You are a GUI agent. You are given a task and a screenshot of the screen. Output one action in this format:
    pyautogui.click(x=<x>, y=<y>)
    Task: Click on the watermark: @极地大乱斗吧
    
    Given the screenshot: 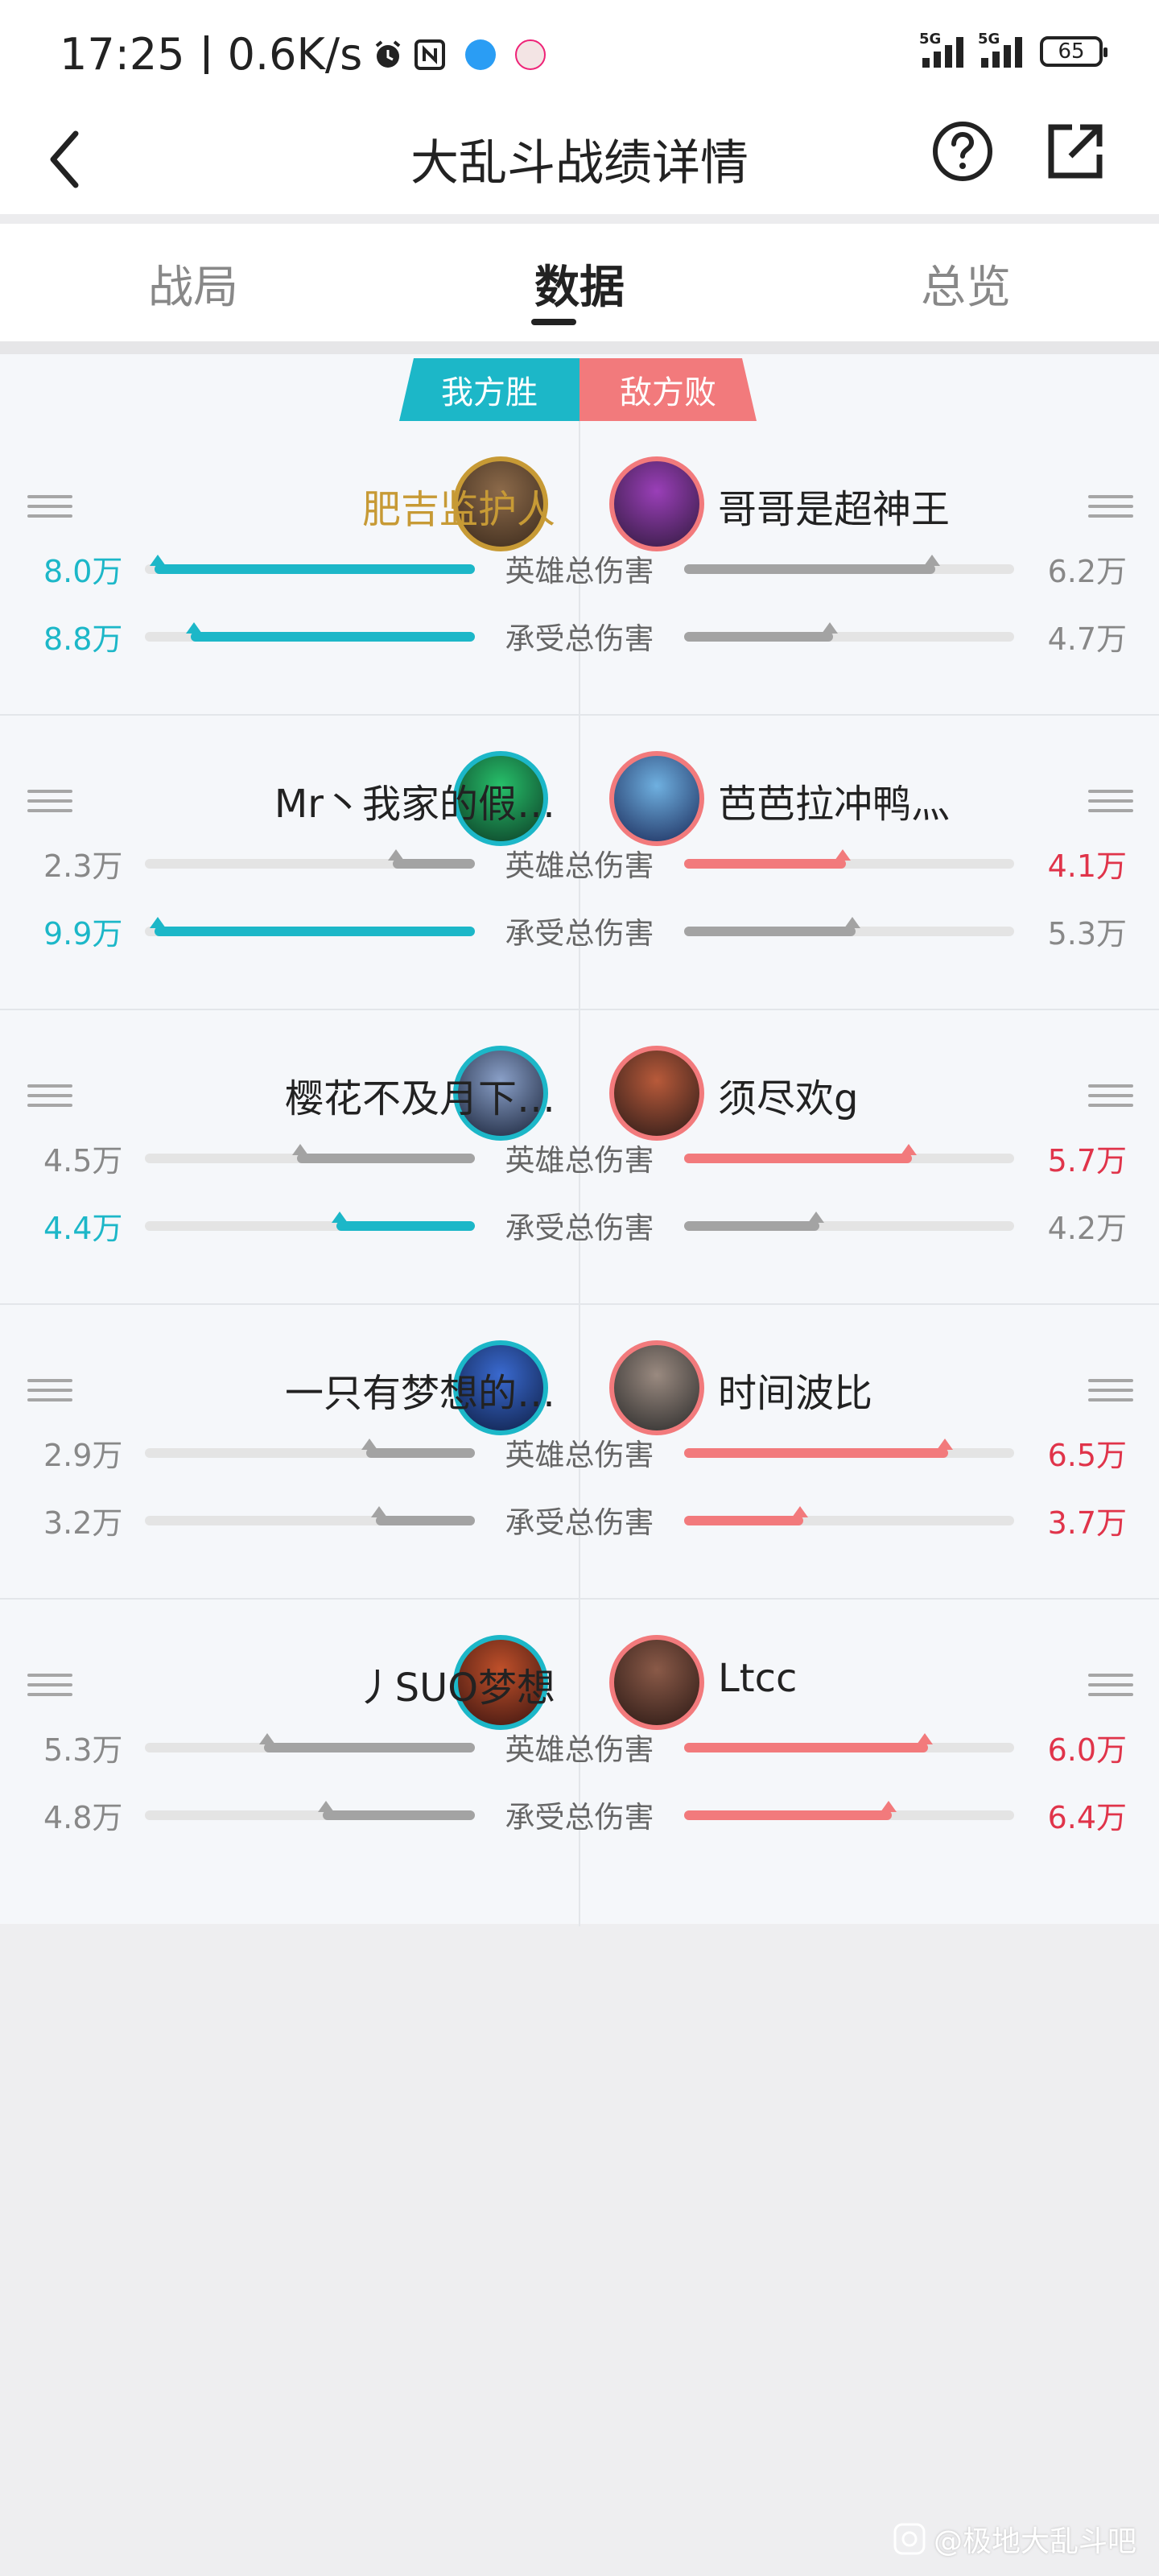 What is the action you would take?
    pyautogui.click(x=1014, y=2539)
    